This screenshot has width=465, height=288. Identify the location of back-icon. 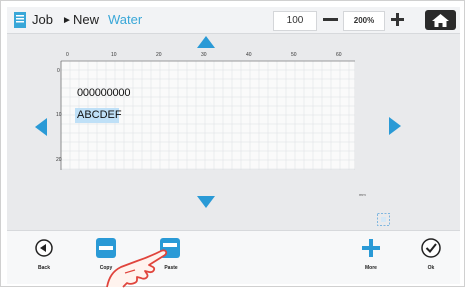
(44, 248).